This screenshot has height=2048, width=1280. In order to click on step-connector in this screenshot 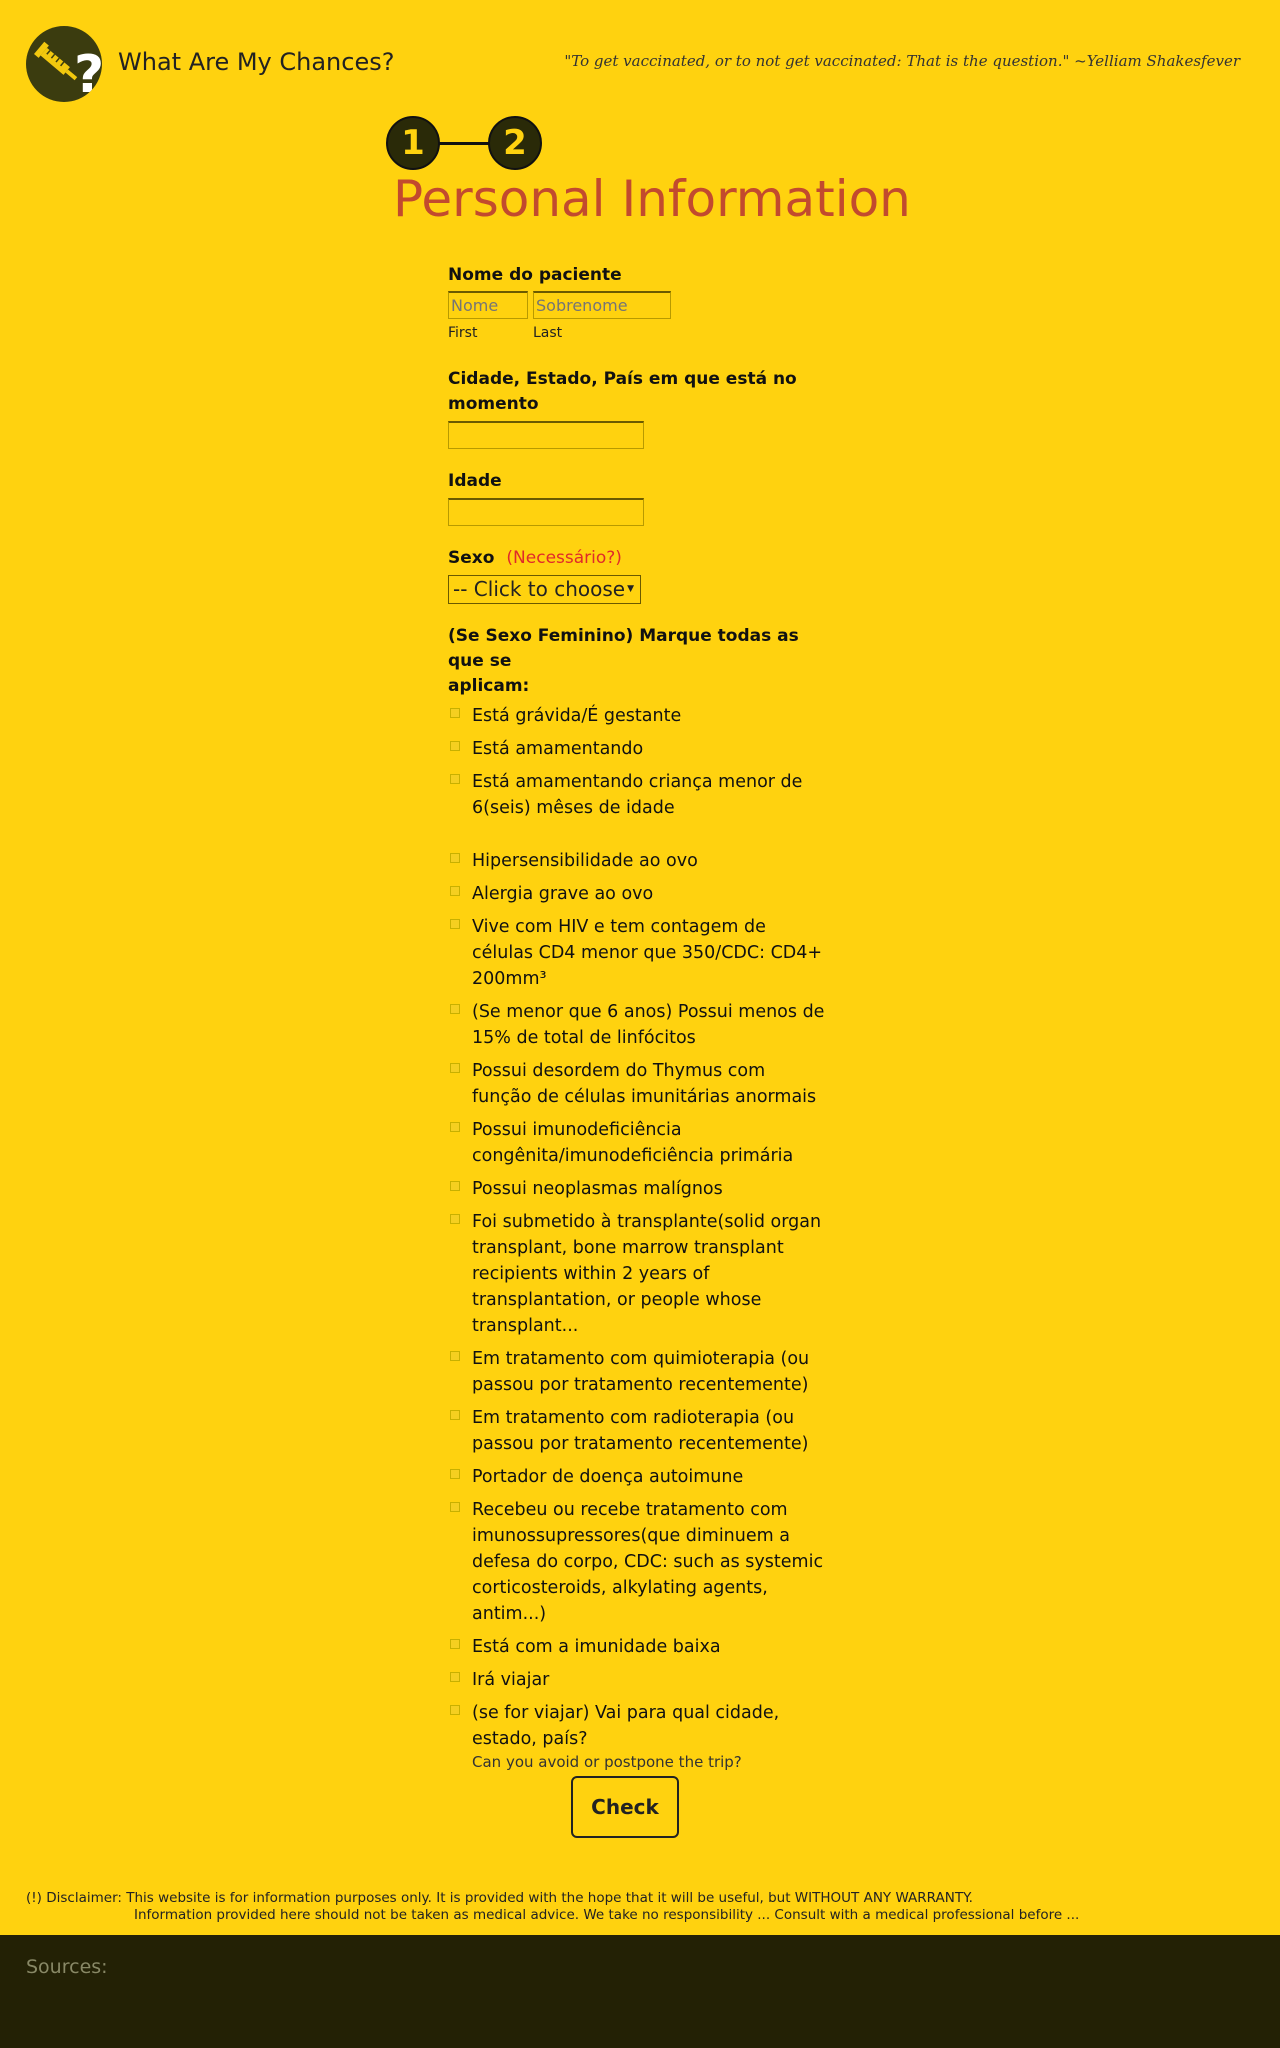, I will do `click(464, 143)`.